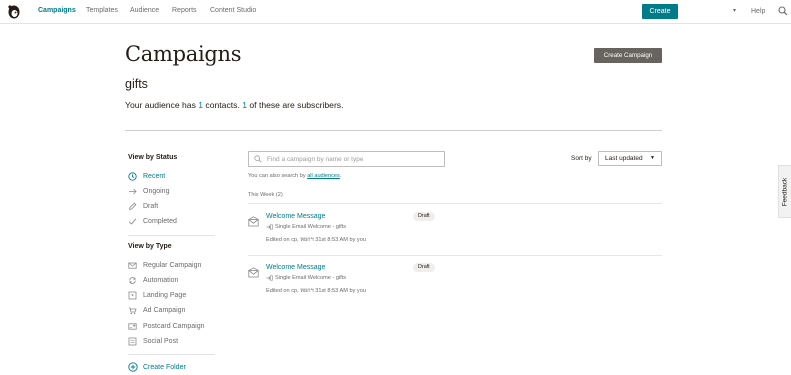 The height and width of the screenshot is (375, 791). I want to click on campaign-search-box, so click(346, 159).